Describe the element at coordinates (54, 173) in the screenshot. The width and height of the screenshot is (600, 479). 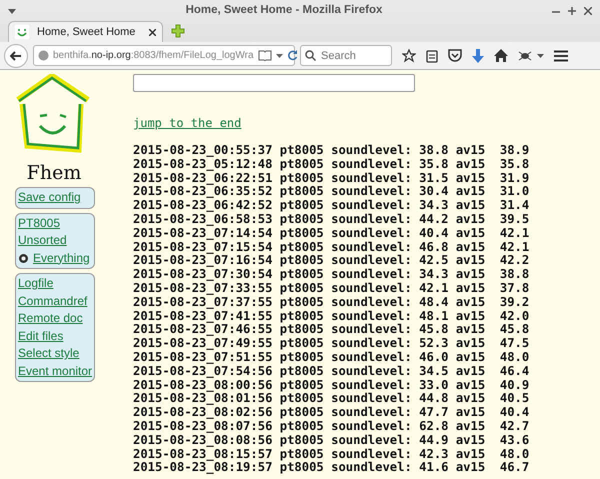
I see `logo-text: Fhem` at that location.